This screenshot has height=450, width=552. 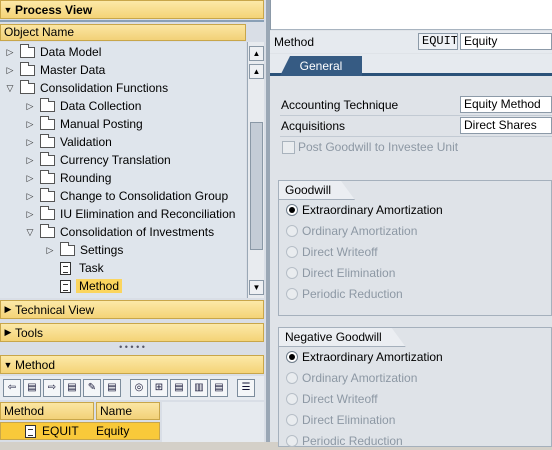 I want to click on accounting-technique-label: Accounting Technique, so click(x=340, y=105).